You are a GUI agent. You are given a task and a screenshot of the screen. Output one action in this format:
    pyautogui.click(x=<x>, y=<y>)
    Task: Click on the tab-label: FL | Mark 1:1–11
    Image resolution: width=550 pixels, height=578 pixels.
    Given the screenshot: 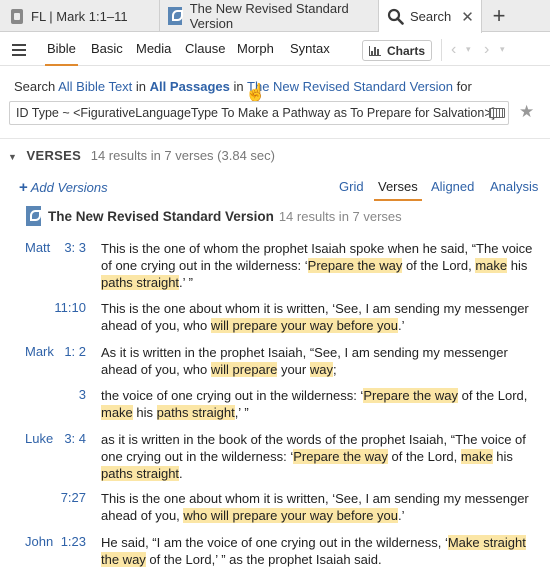 What is the action you would take?
    pyautogui.click(x=79, y=16)
    